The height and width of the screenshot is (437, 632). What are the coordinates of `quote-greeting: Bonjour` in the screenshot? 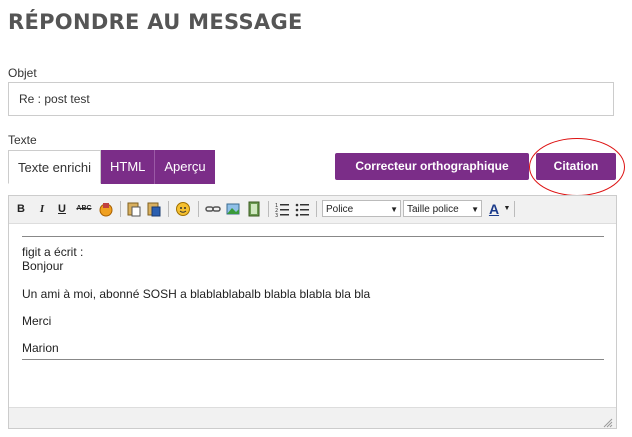 It's located at (43, 266).